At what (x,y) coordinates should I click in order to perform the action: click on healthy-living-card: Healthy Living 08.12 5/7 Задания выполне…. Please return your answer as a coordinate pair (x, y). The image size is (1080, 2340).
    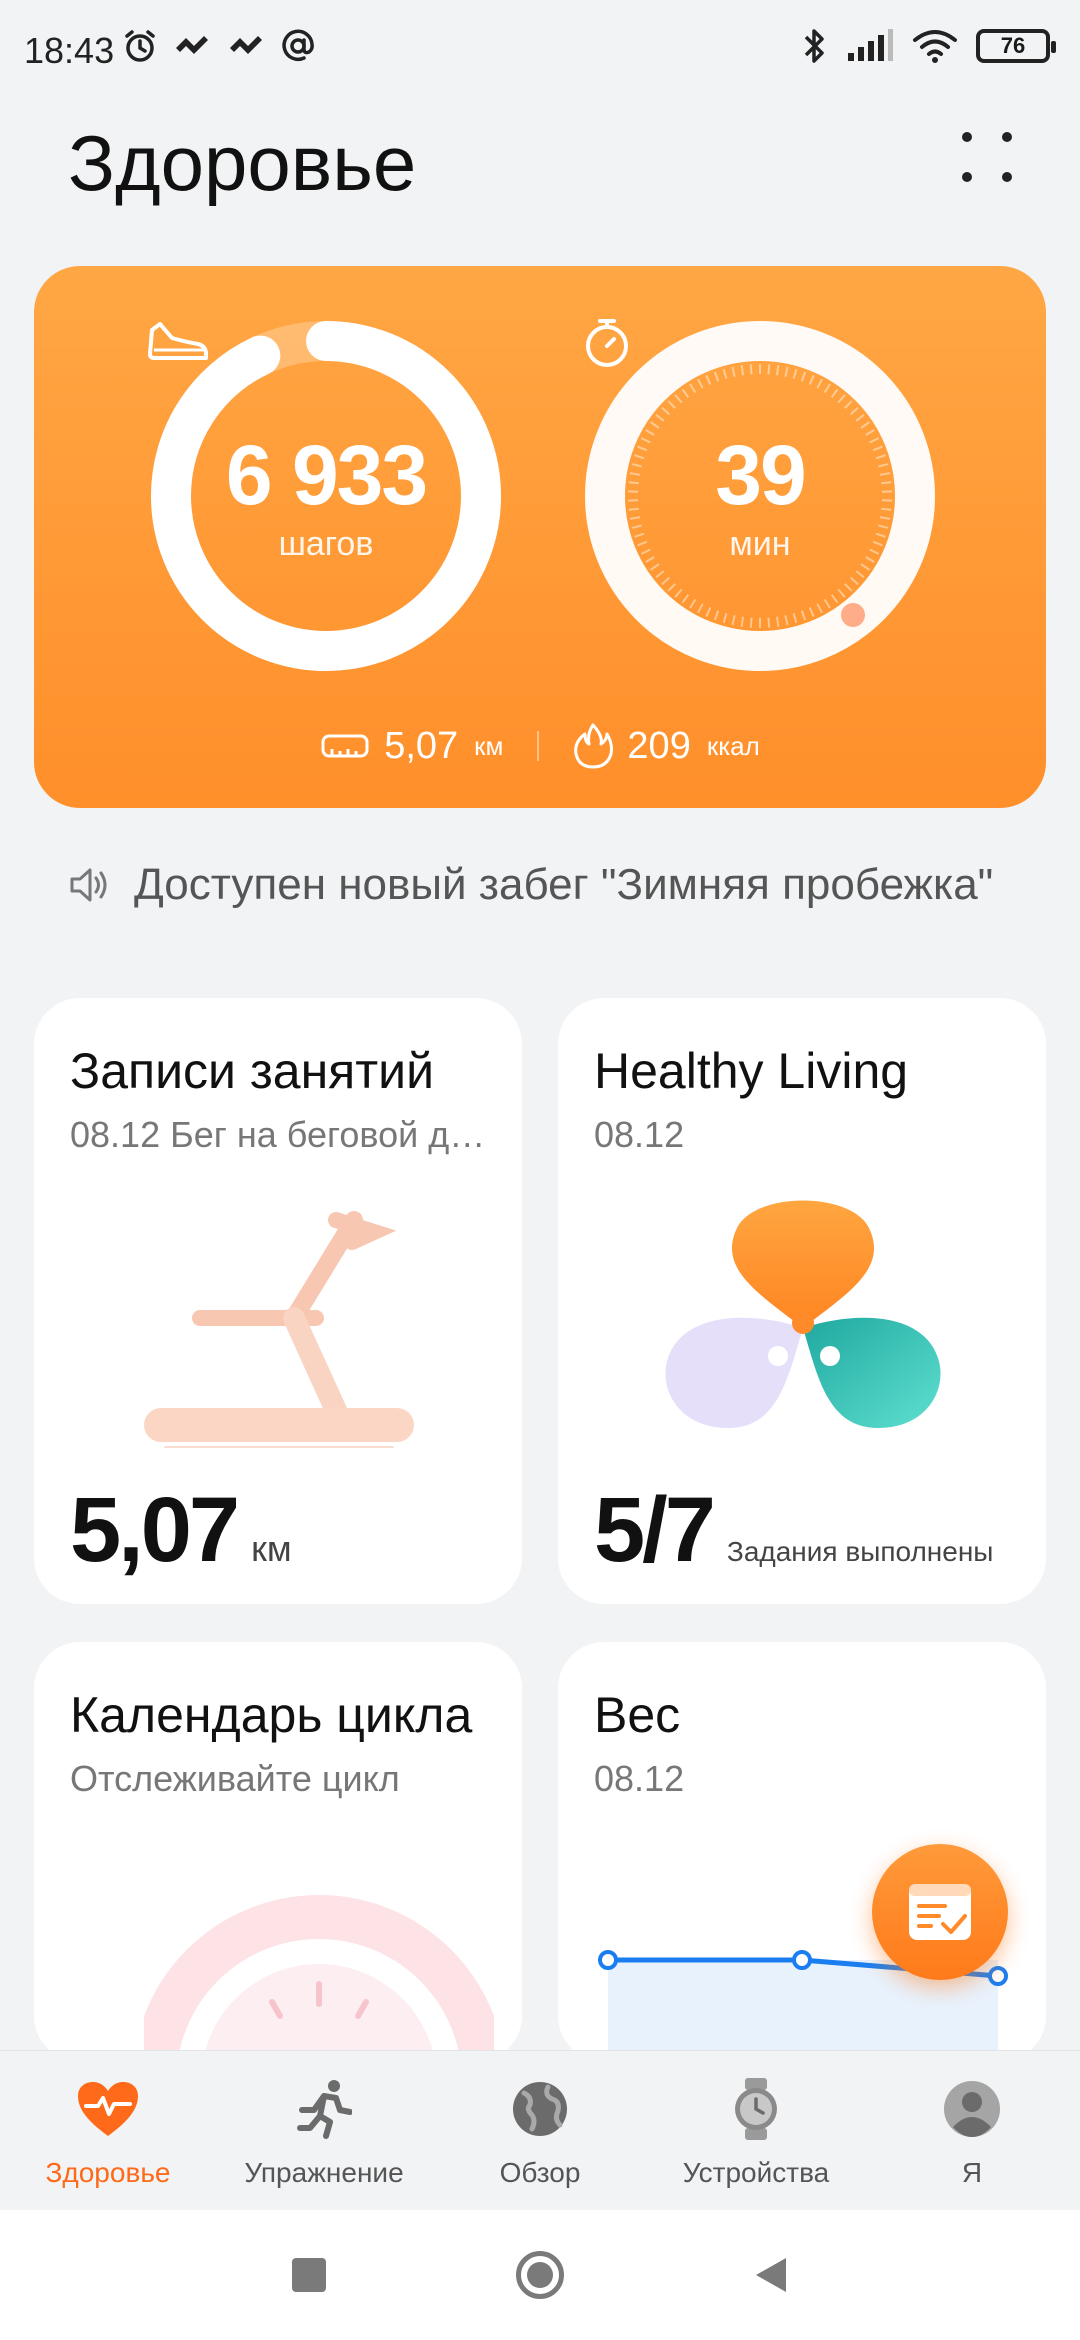
    Looking at the image, I should click on (802, 1301).